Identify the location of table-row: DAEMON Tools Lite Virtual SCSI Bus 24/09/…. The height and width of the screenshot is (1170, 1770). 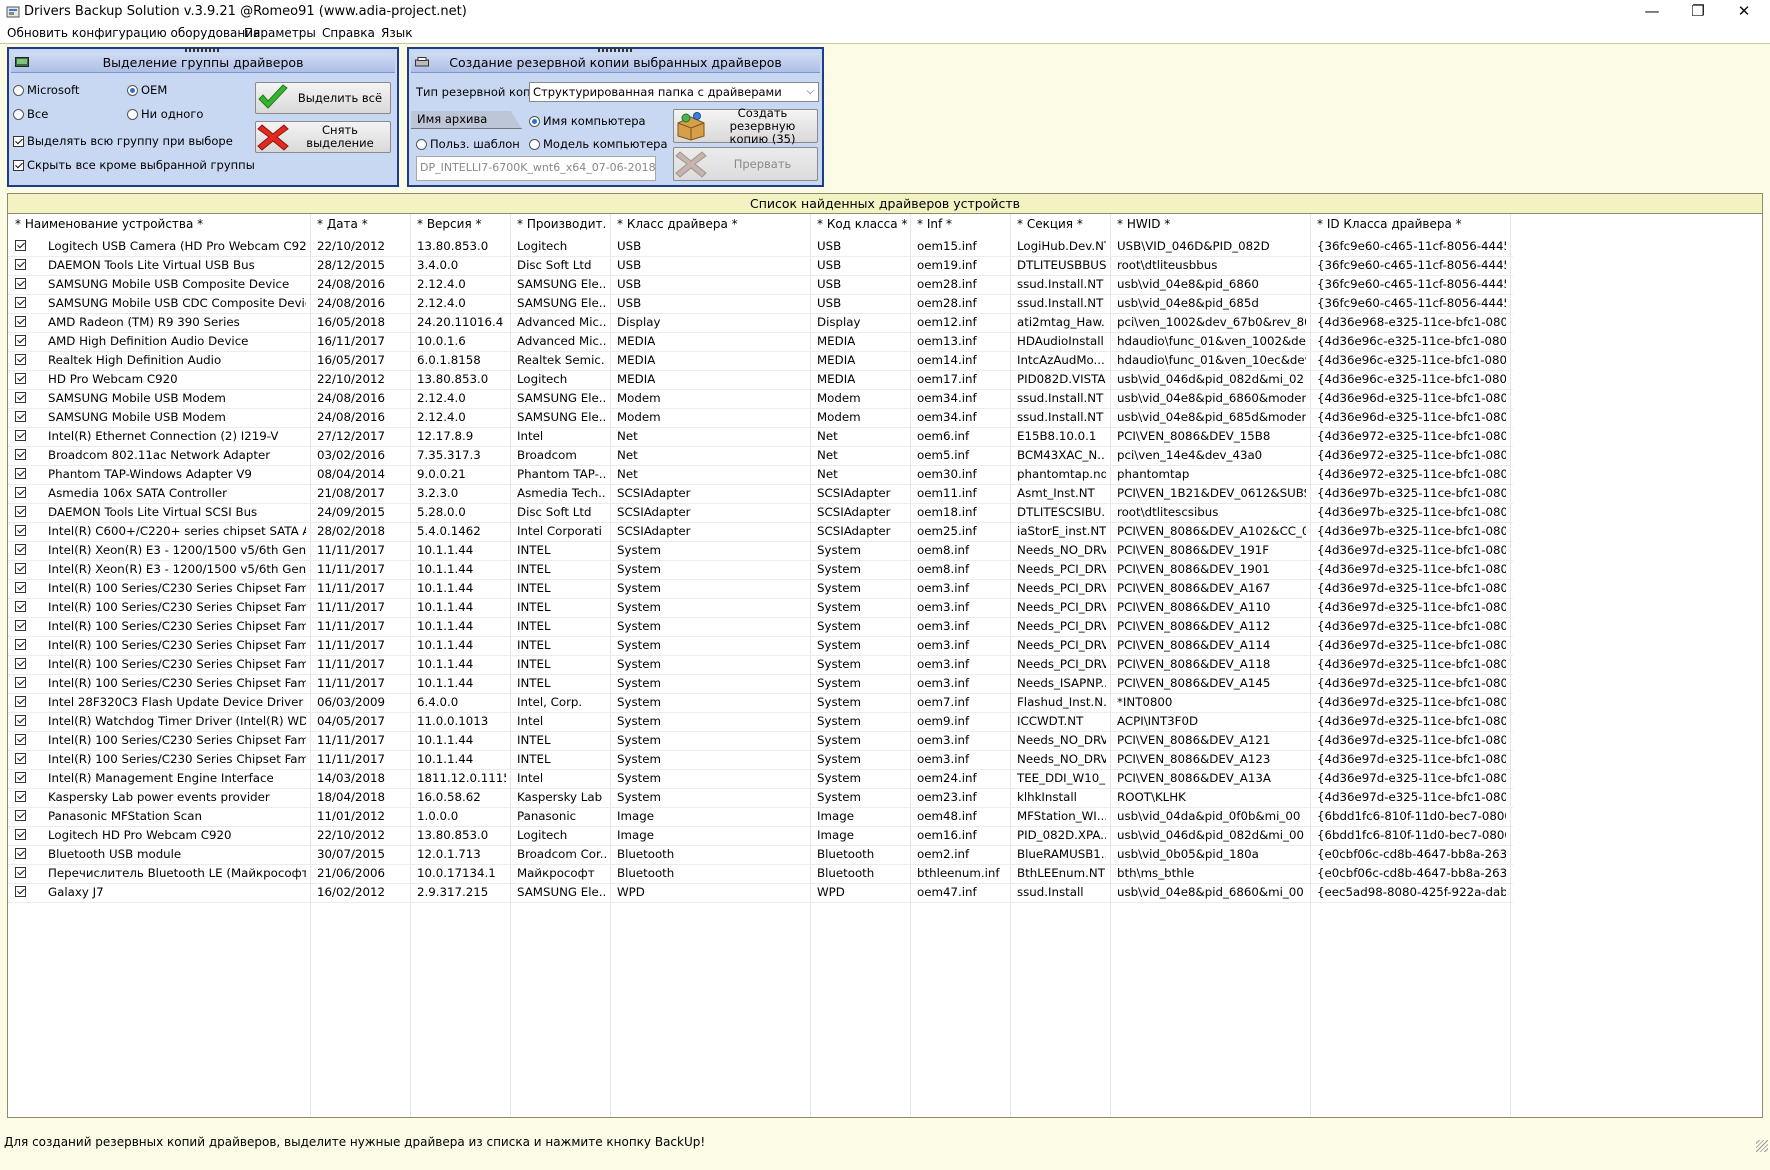
(760, 513).